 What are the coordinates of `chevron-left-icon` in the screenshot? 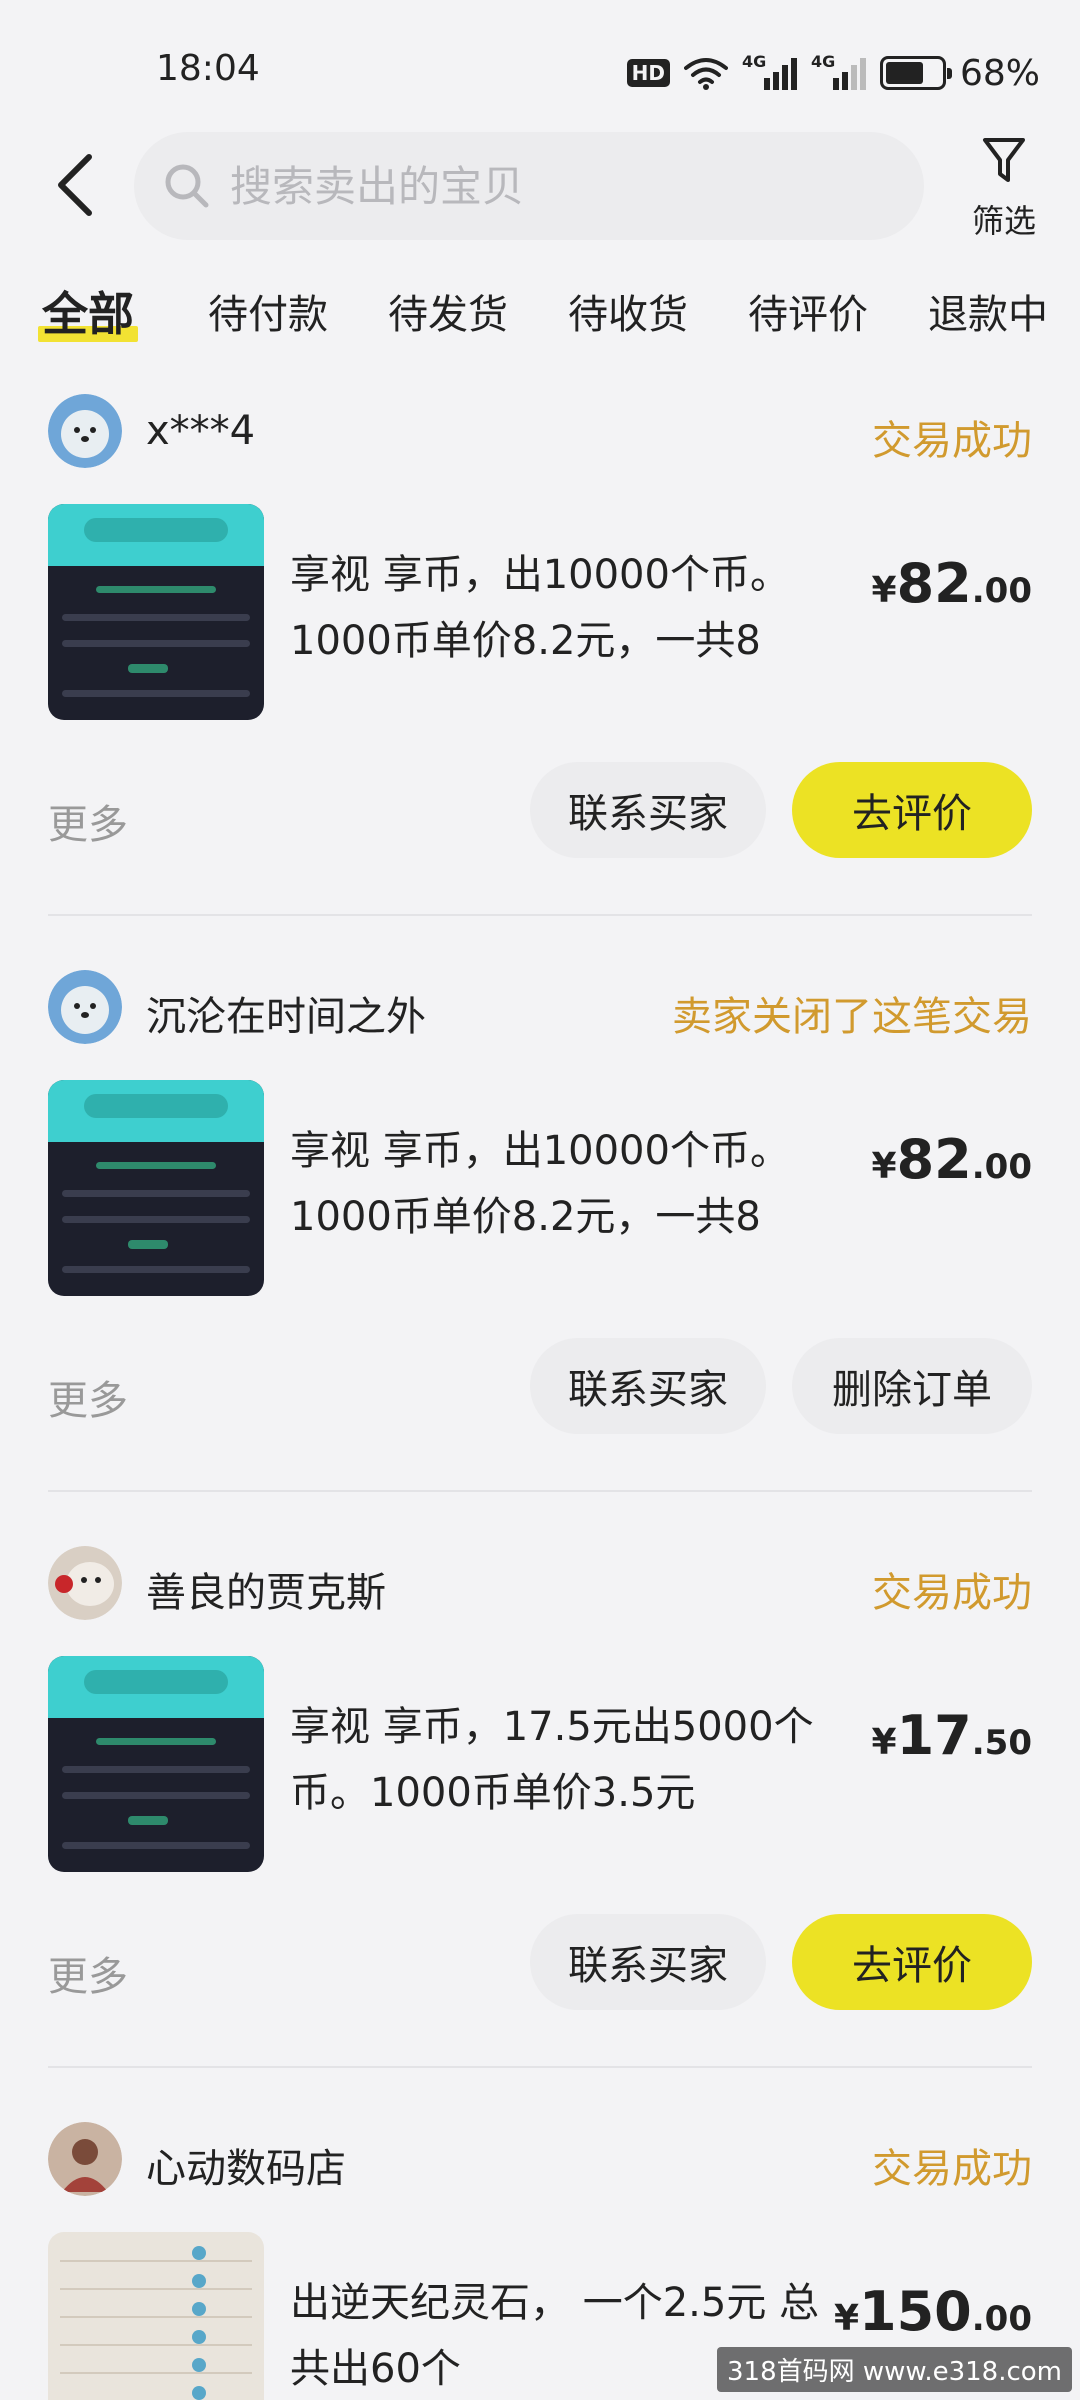 It's located at (75, 185).